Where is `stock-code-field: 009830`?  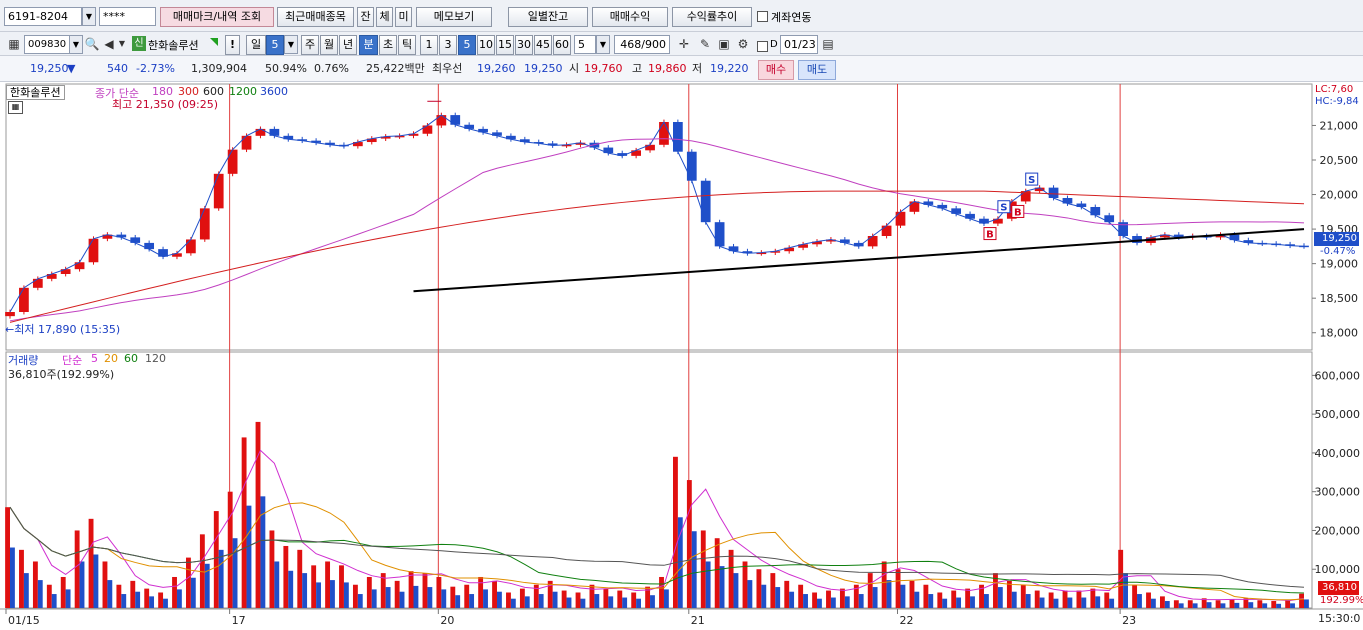 stock-code-field: 009830 is located at coordinates (47, 44).